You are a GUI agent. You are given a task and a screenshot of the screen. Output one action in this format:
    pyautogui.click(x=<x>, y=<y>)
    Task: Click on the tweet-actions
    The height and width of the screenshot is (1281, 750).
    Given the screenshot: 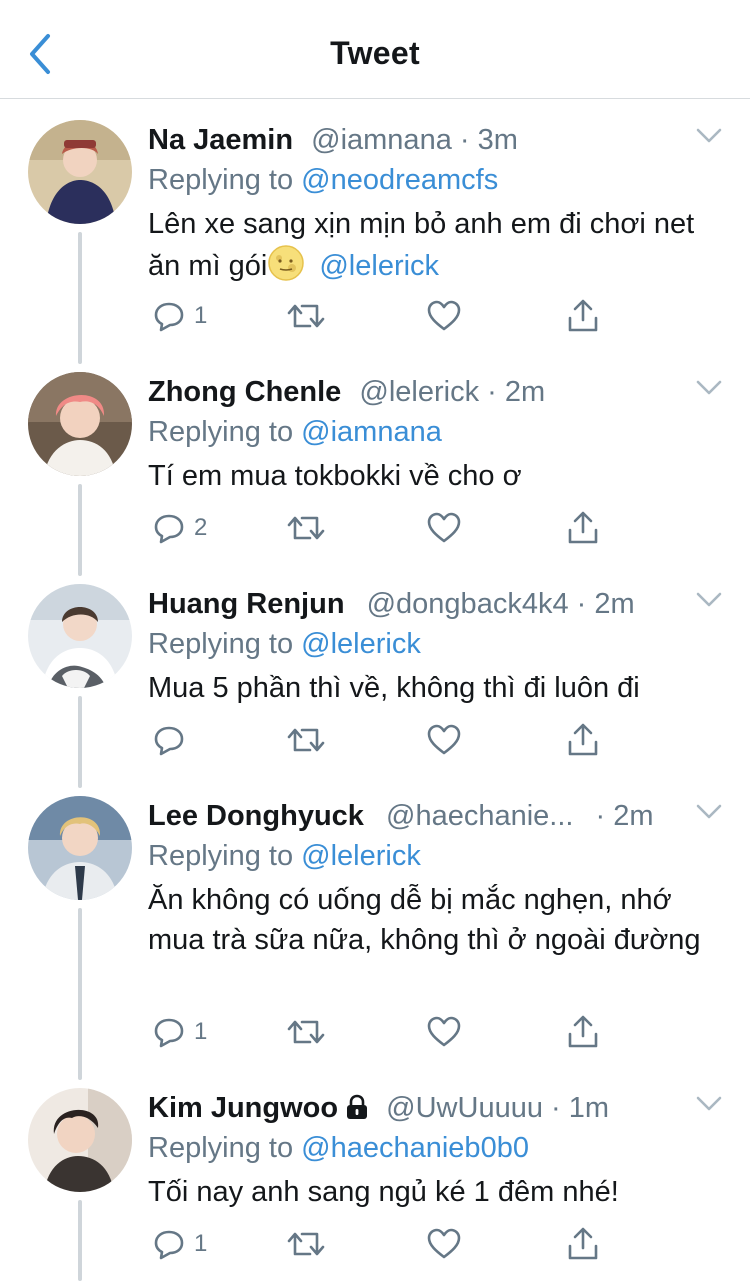 What is the action you would take?
    pyautogui.click(x=438, y=740)
    